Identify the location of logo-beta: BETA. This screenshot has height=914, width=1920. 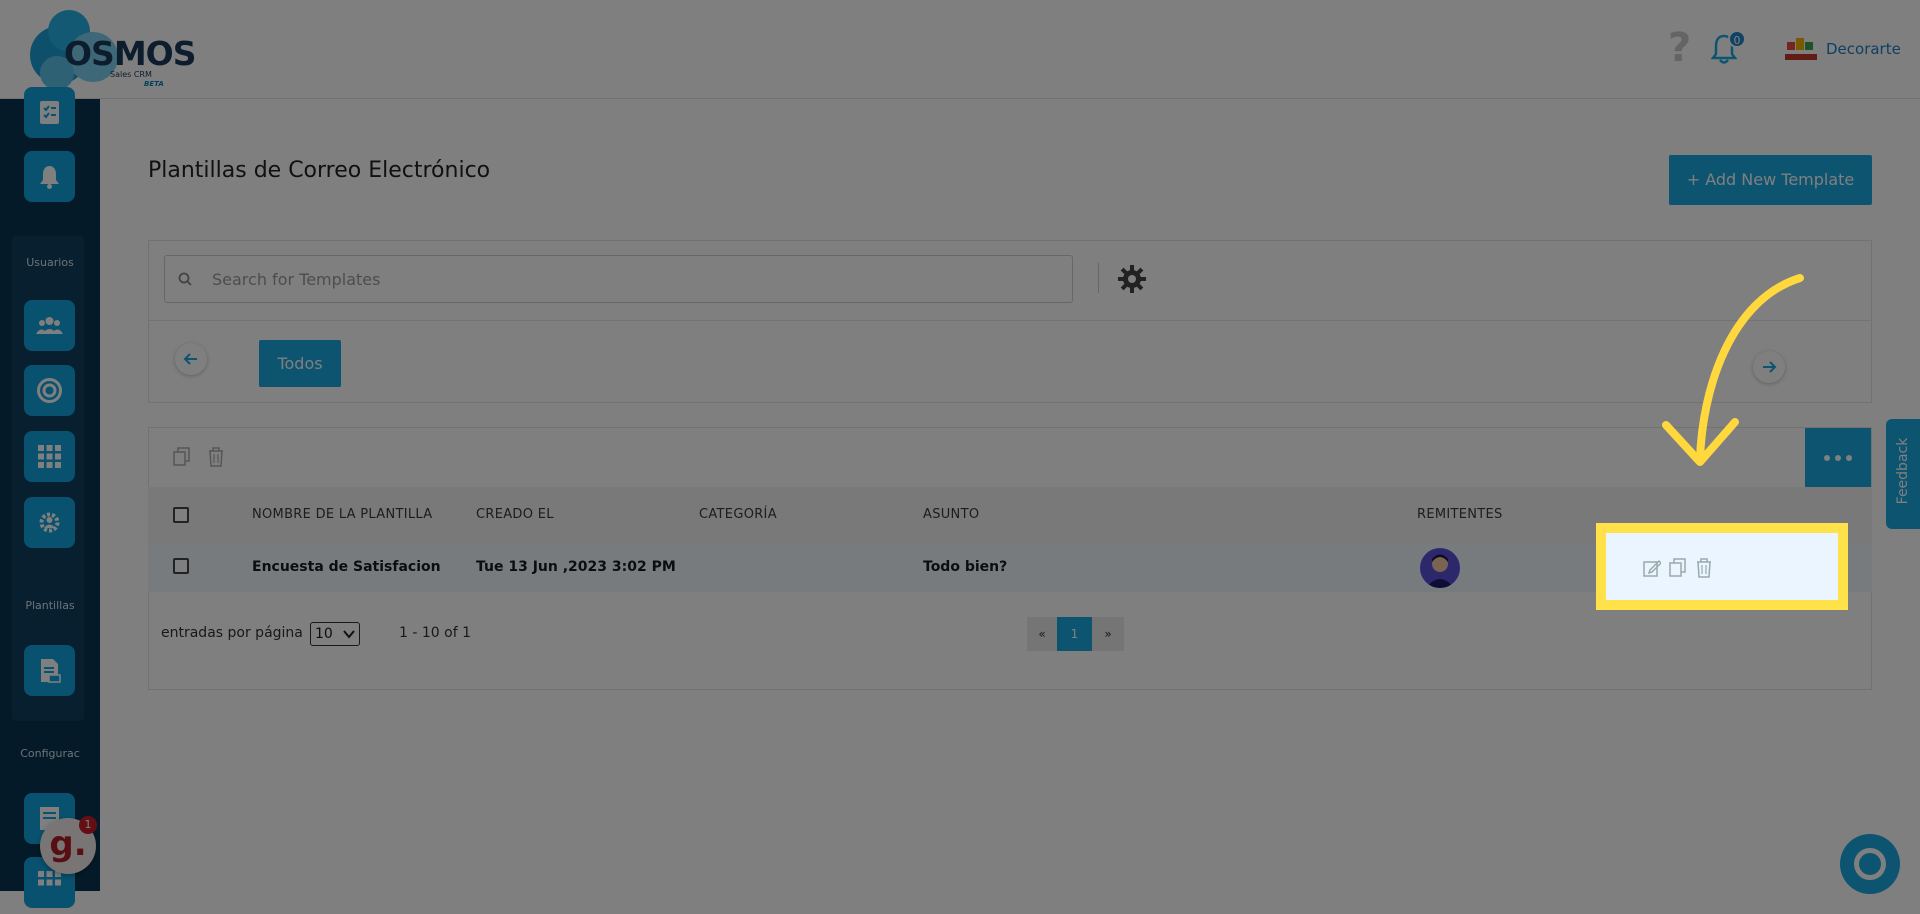
(154, 84).